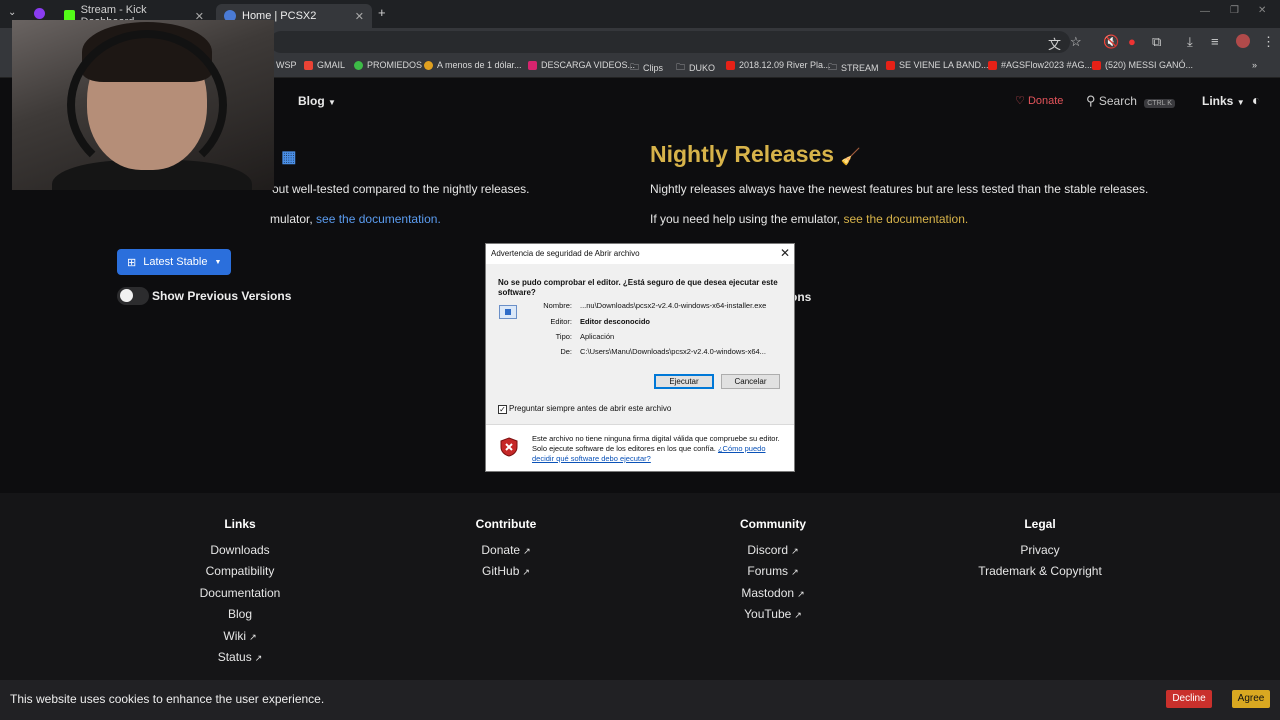 This screenshot has width=1280, height=720. I want to click on bookmark-item: GMAIL, so click(324, 65).